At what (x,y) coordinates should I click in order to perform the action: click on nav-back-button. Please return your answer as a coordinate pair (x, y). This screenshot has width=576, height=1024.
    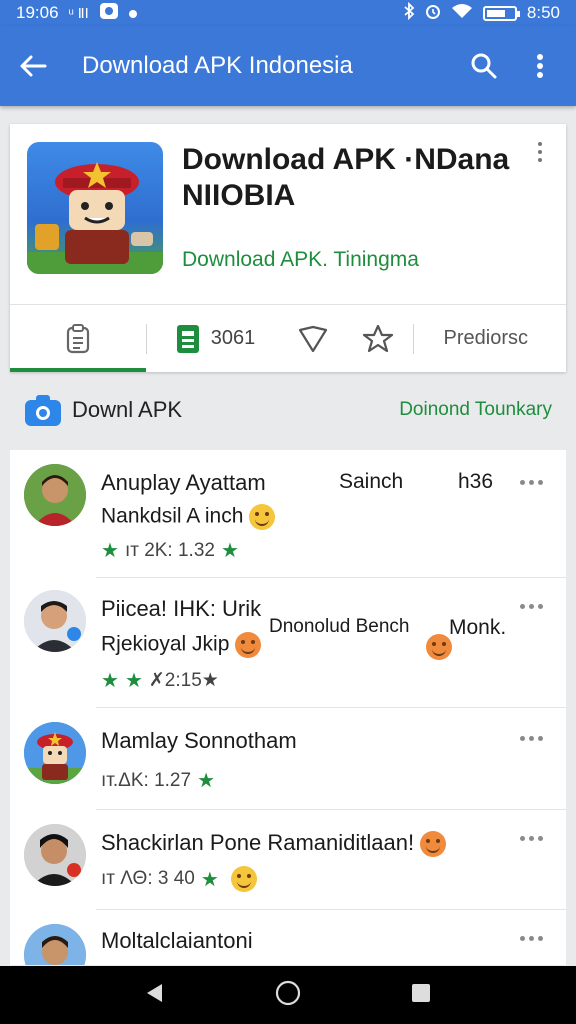
    Looking at the image, I should click on (155, 995).